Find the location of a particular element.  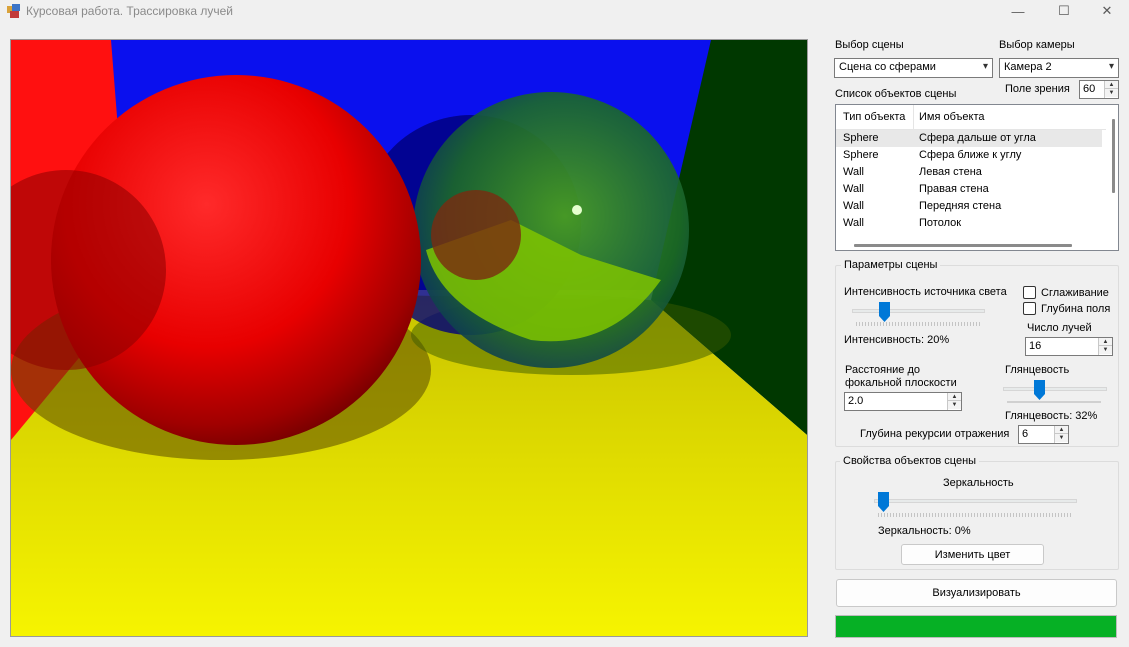

list-item: Wall Передняя стена is located at coordinates (969, 206).